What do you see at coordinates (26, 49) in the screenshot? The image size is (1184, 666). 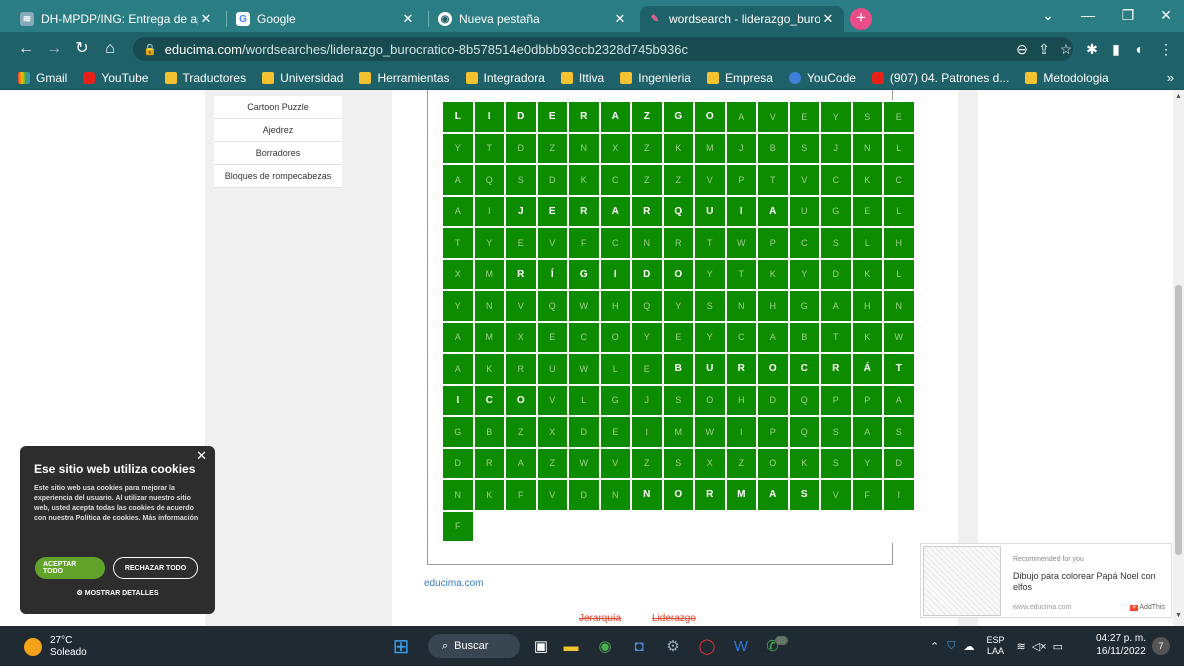 I see `back-icon: ←` at bounding box center [26, 49].